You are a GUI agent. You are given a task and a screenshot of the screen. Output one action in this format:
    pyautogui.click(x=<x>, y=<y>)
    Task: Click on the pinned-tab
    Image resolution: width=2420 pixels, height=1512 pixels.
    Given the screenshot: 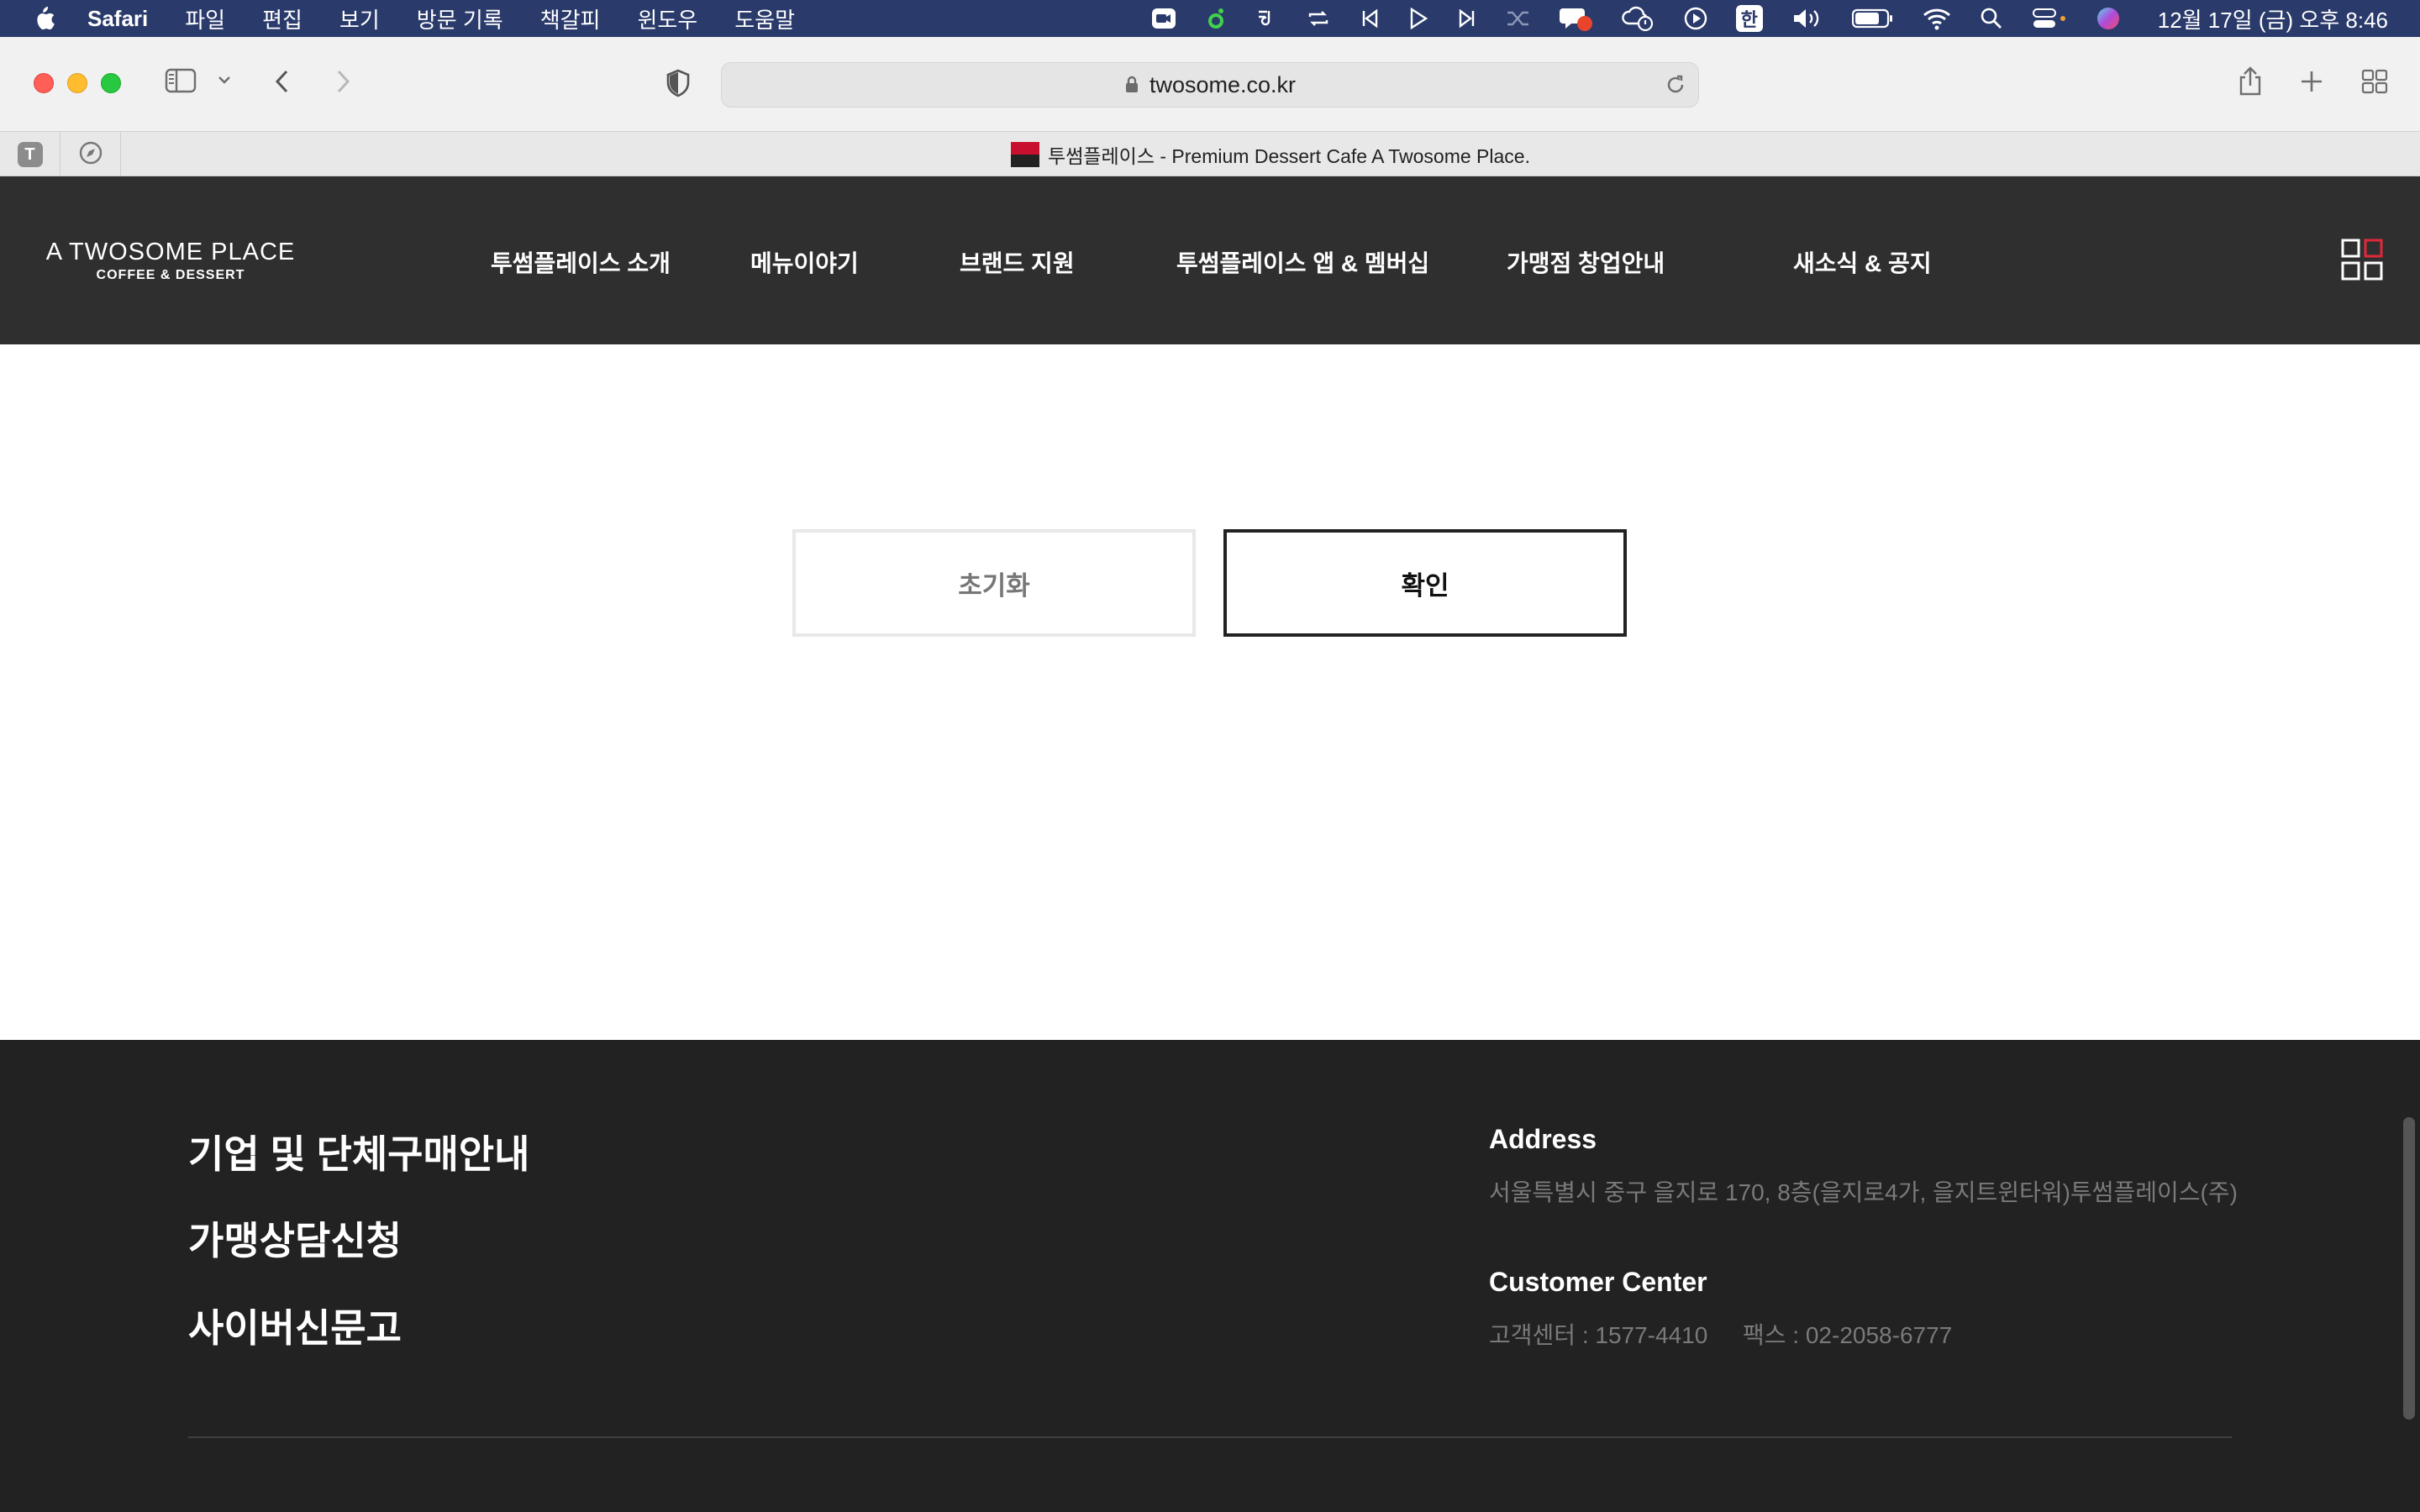 What is the action you would take?
    pyautogui.click(x=90, y=154)
    